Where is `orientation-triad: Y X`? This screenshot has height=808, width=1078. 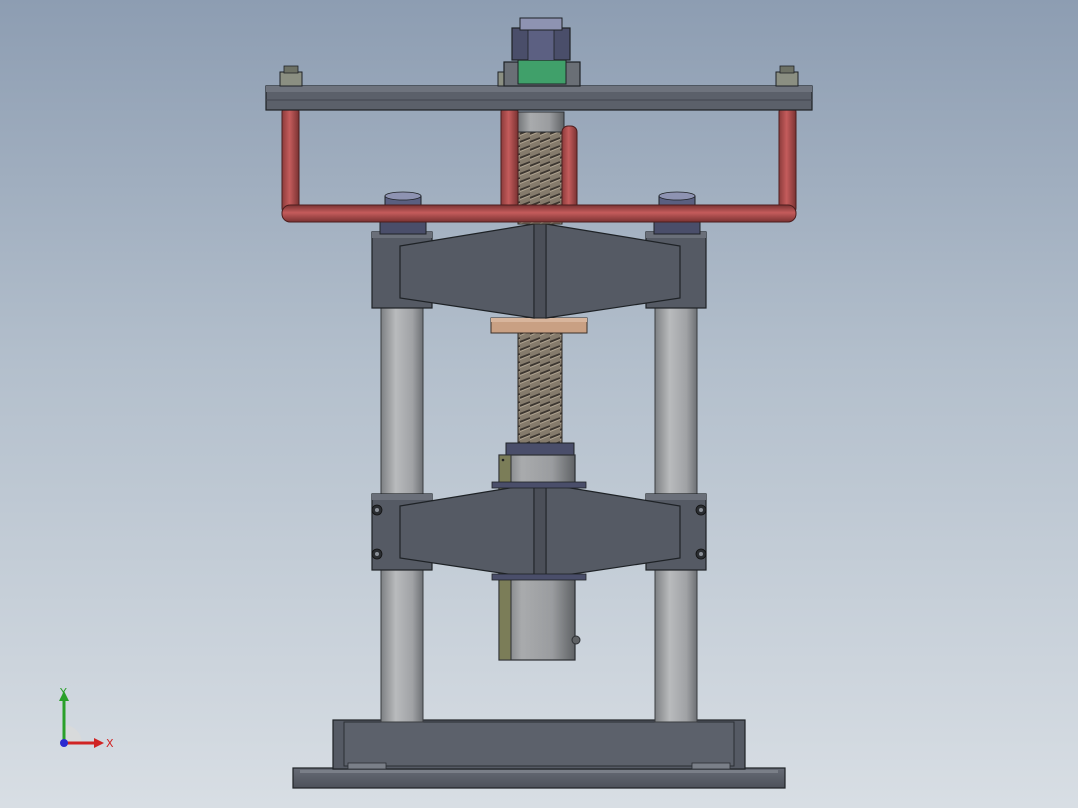
orientation-triad: Y X is located at coordinates (85, 720).